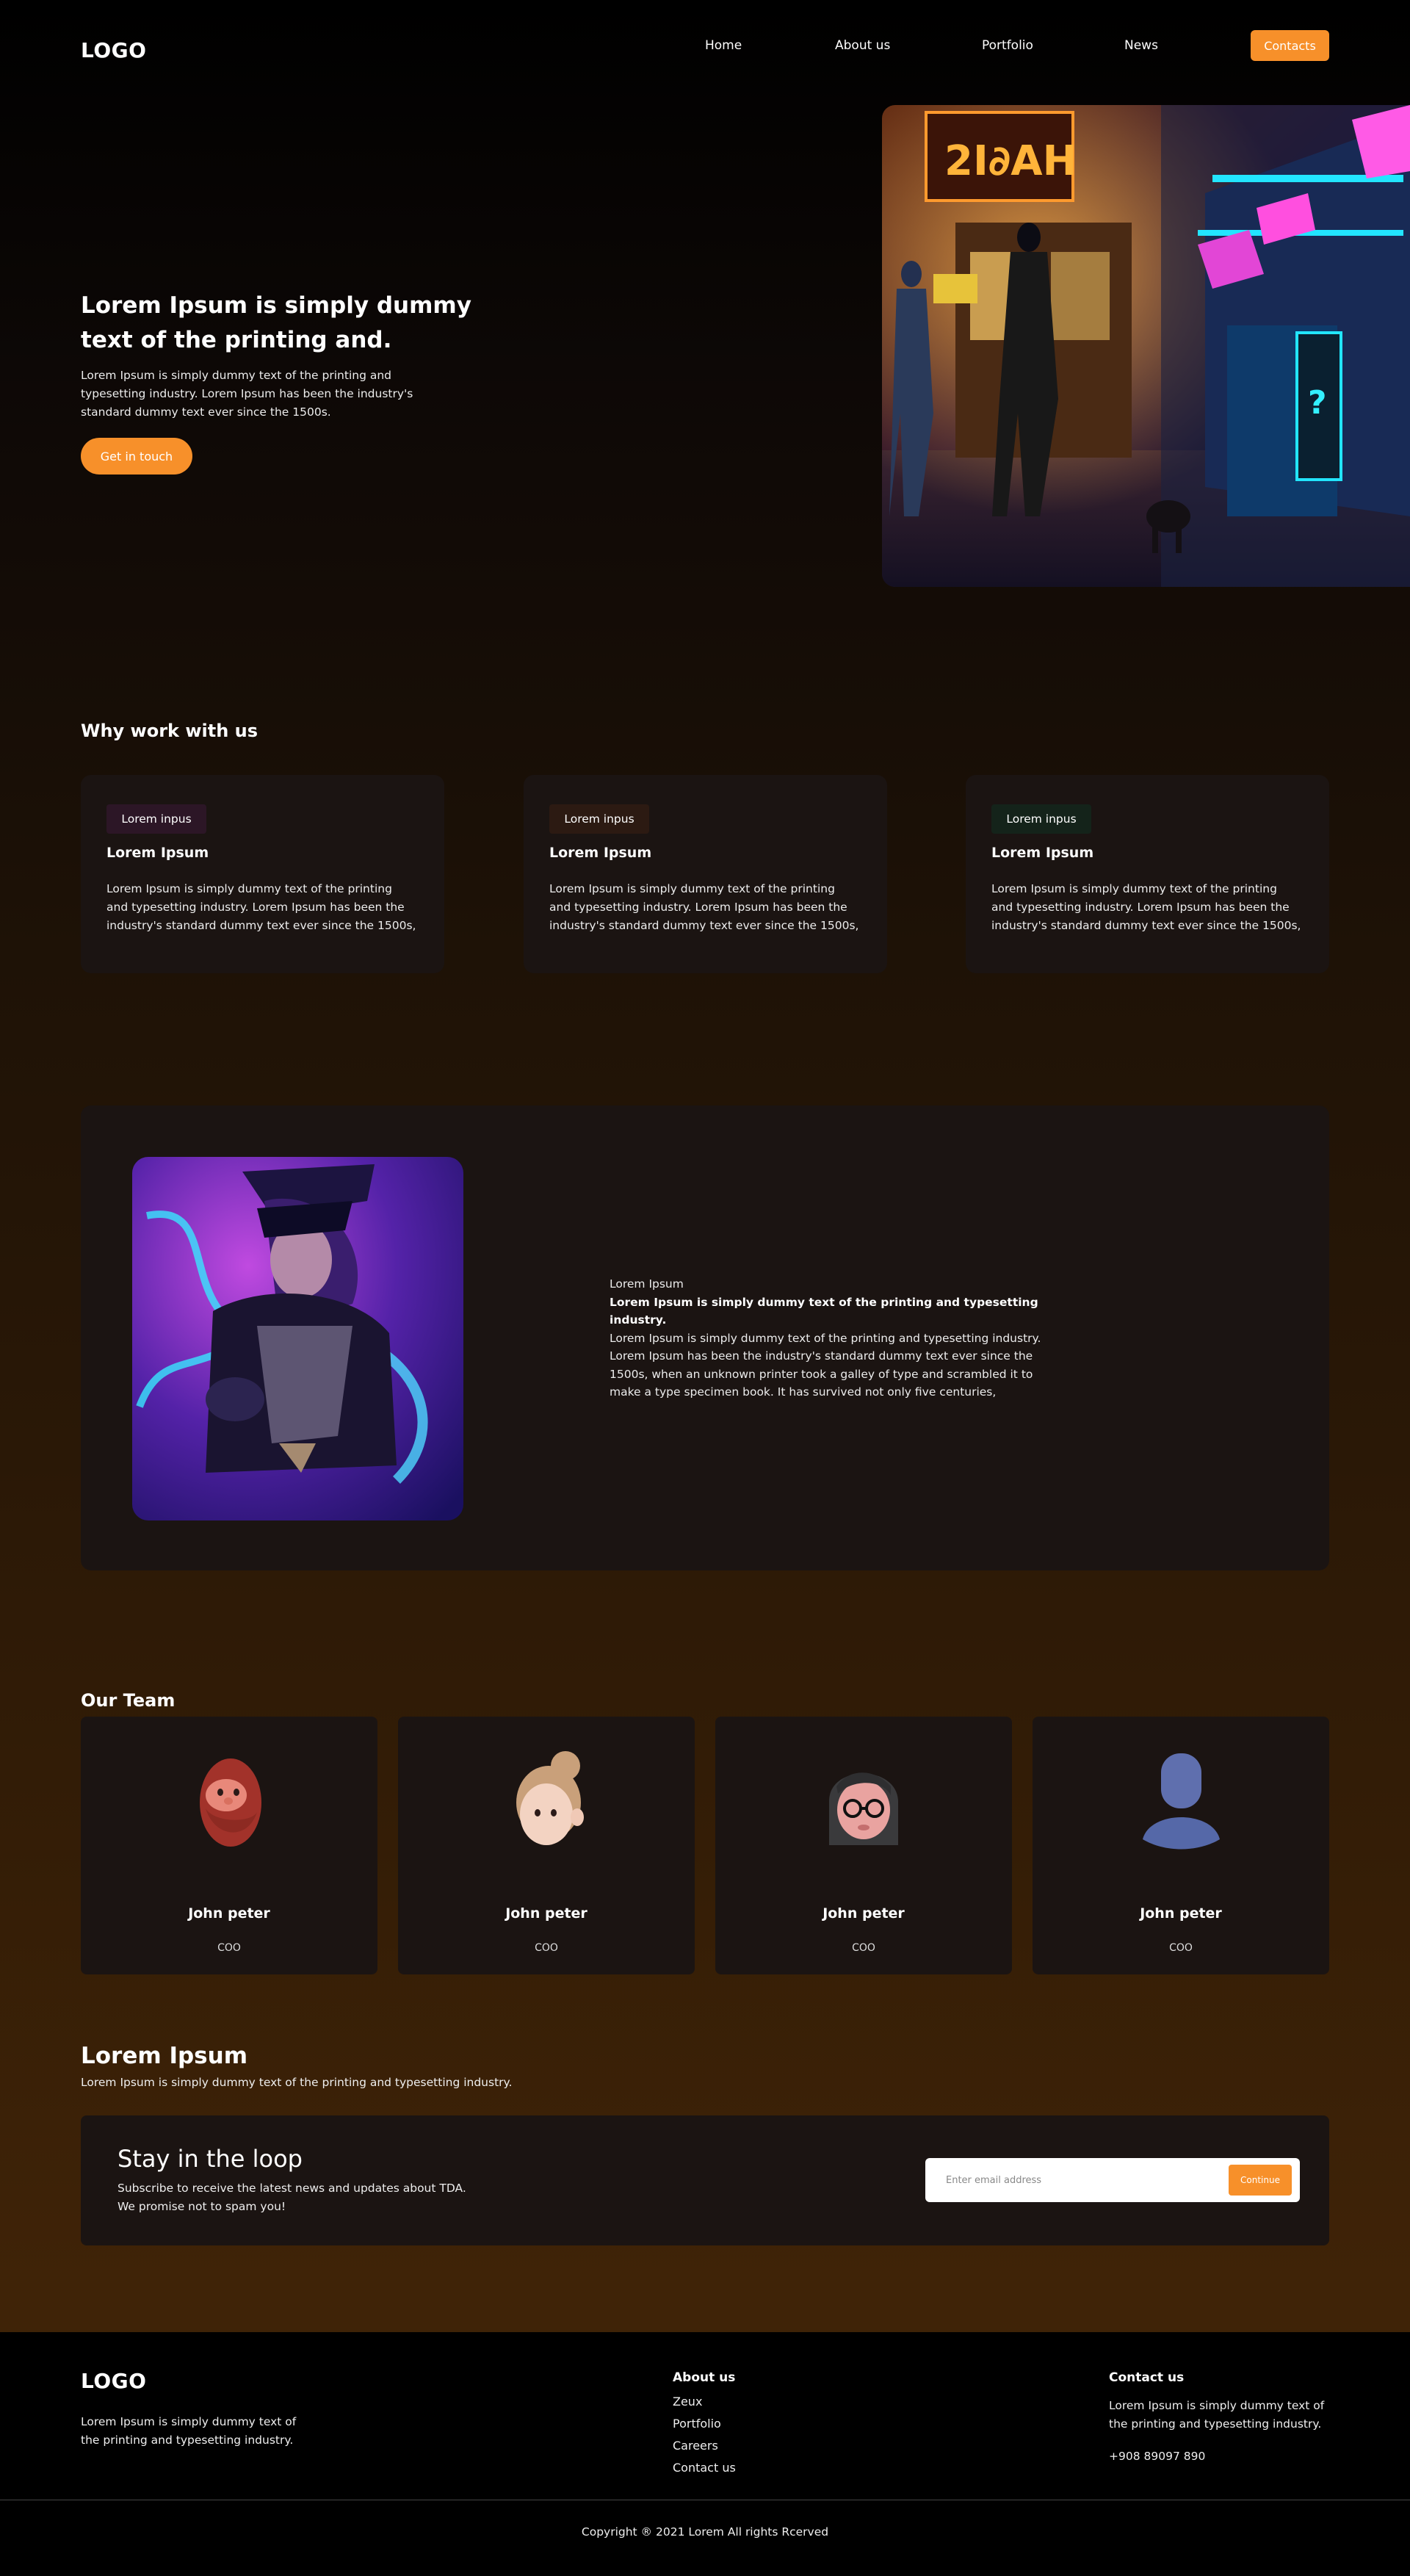  What do you see at coordinates (550, 1798) in the screenshot?
I see `woman-bun-avatar-icon` at bounding box center [550, 1798].